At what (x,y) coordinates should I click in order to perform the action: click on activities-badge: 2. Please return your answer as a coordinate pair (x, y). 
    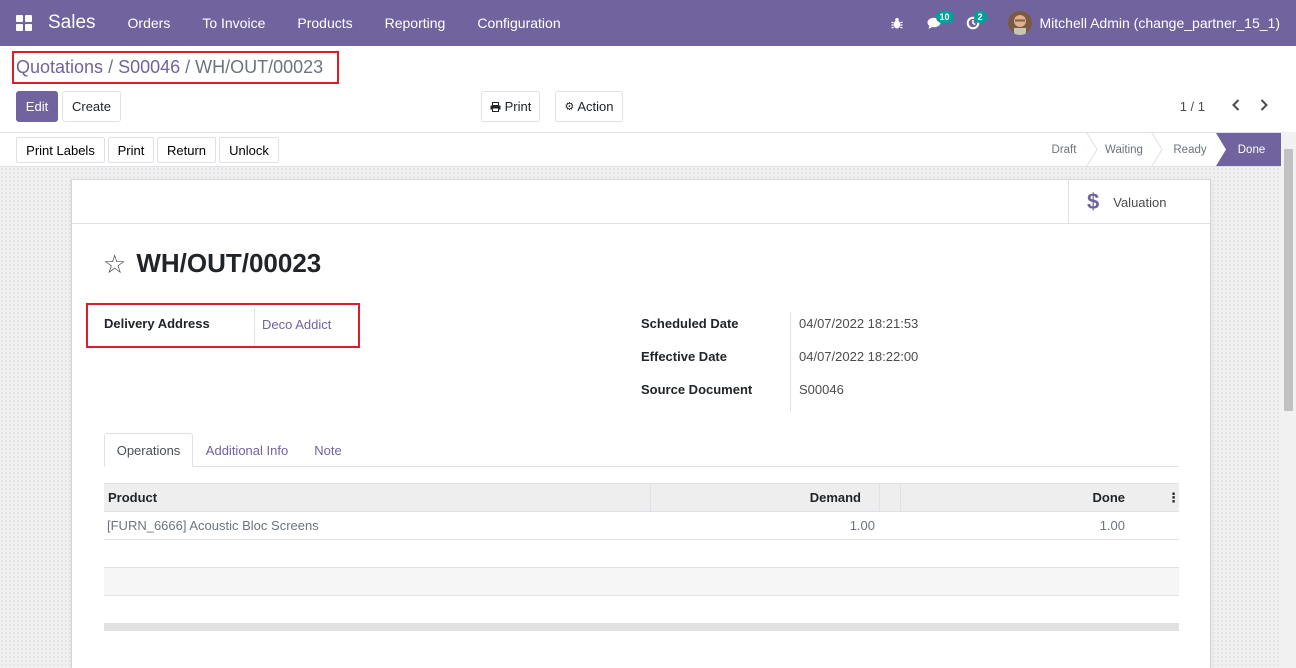
    Looking at the image, I should click on (980, 17).